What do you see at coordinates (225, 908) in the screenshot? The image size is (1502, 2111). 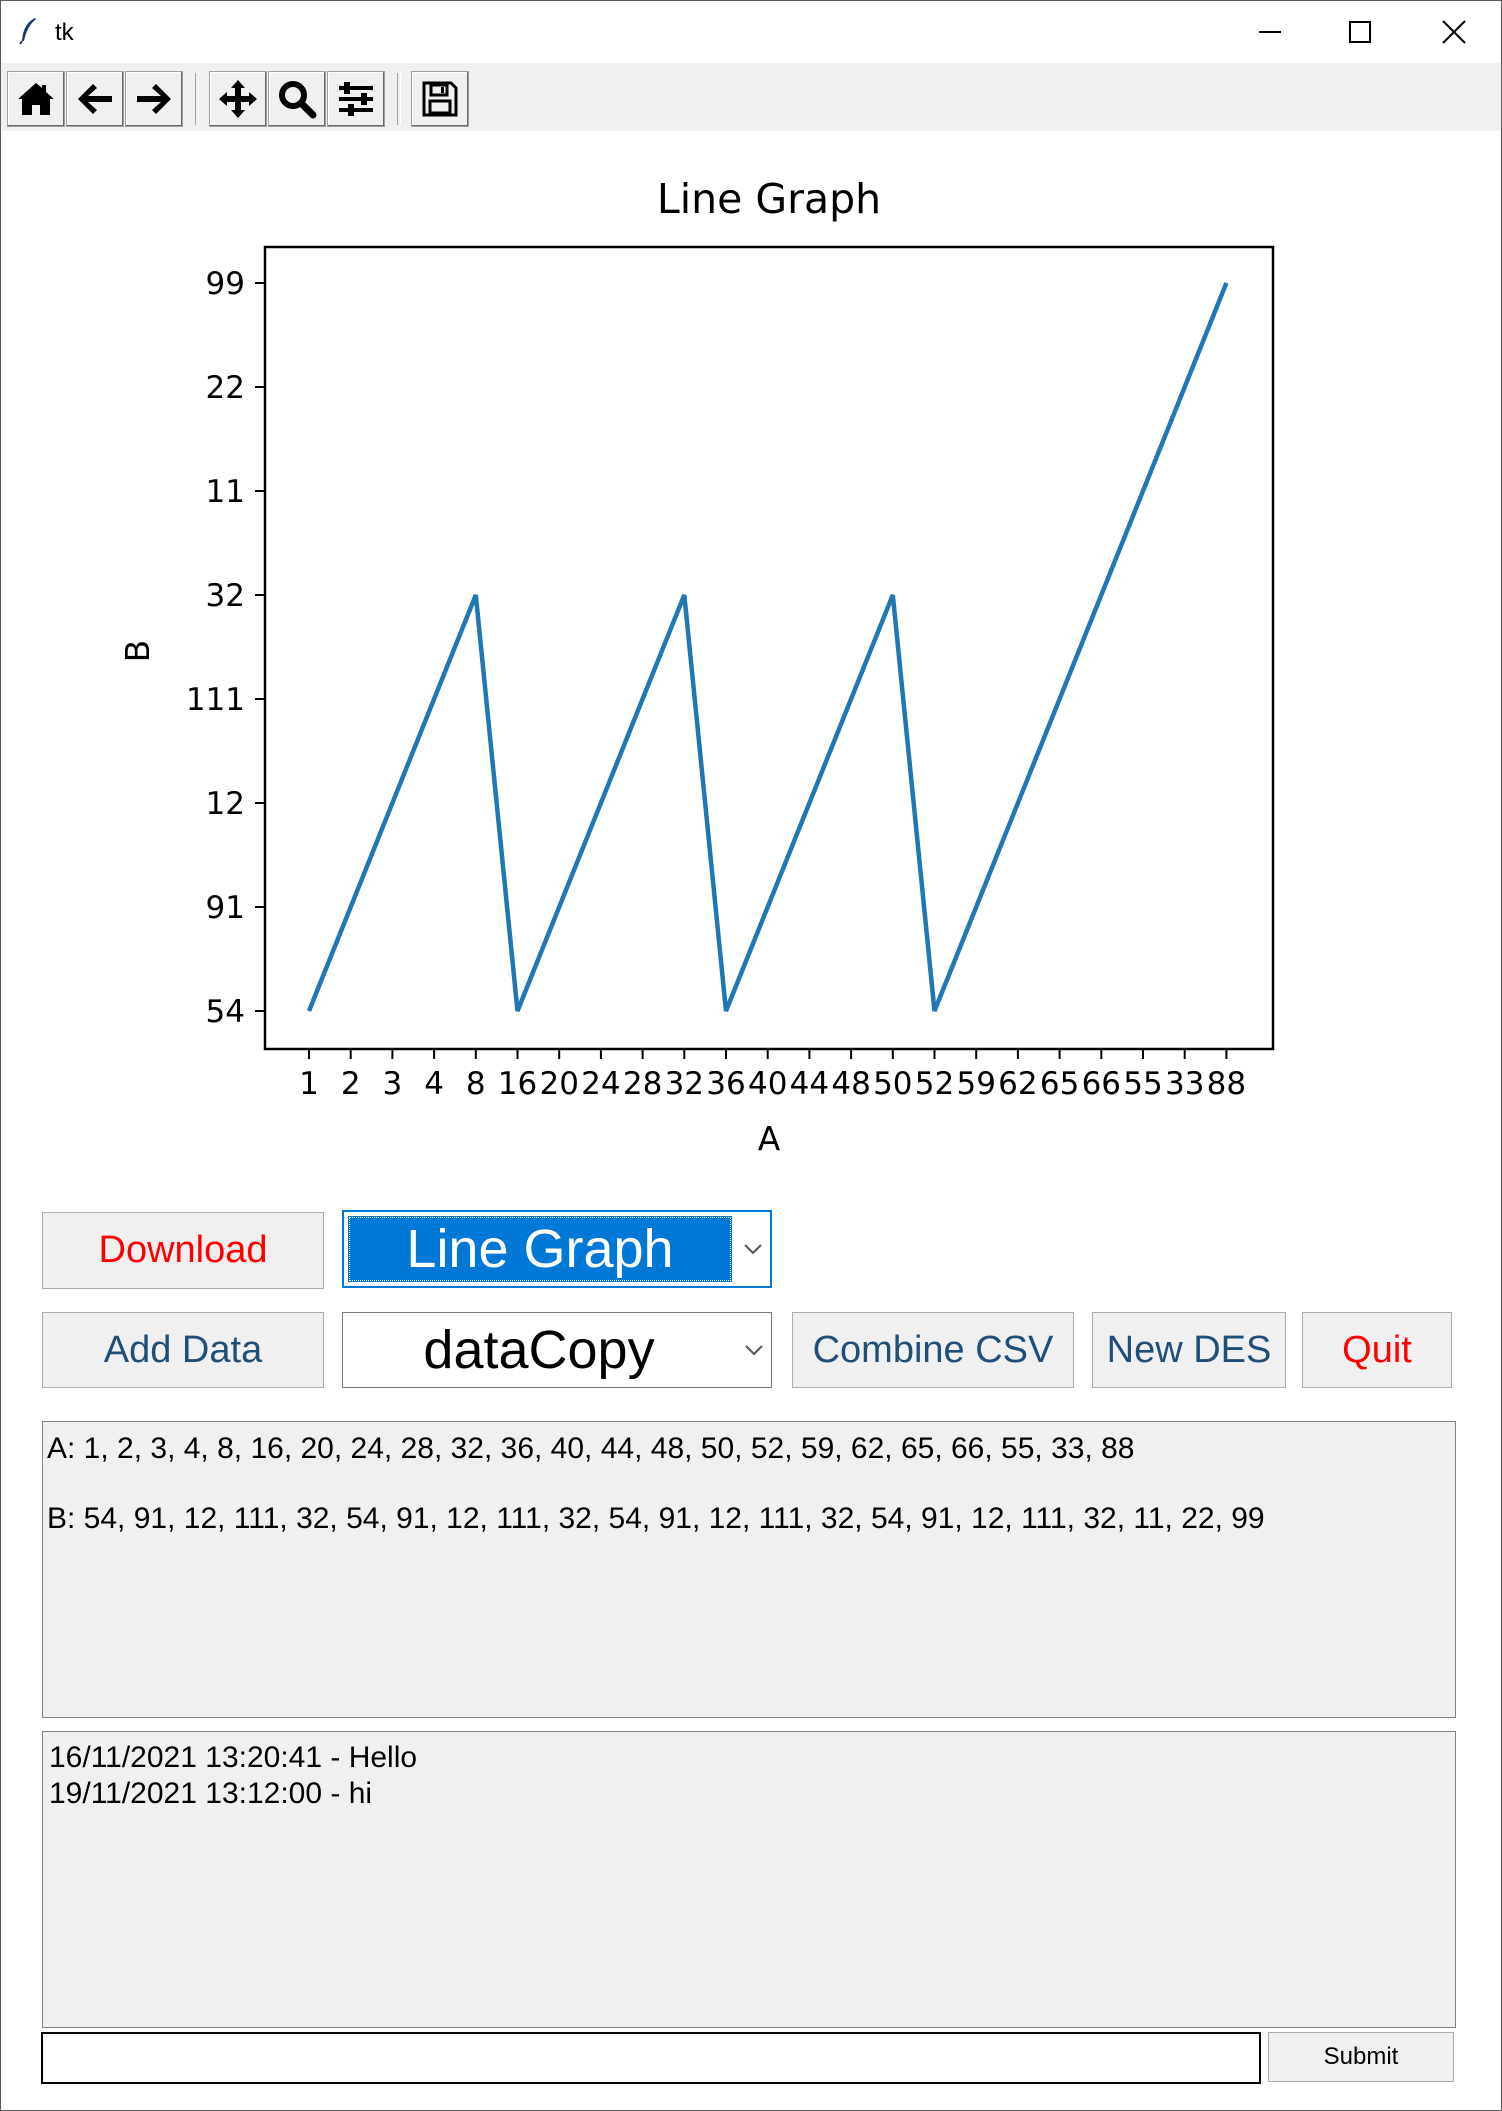 I see `y-tick-label: 91` at bounding box center [225, 908].